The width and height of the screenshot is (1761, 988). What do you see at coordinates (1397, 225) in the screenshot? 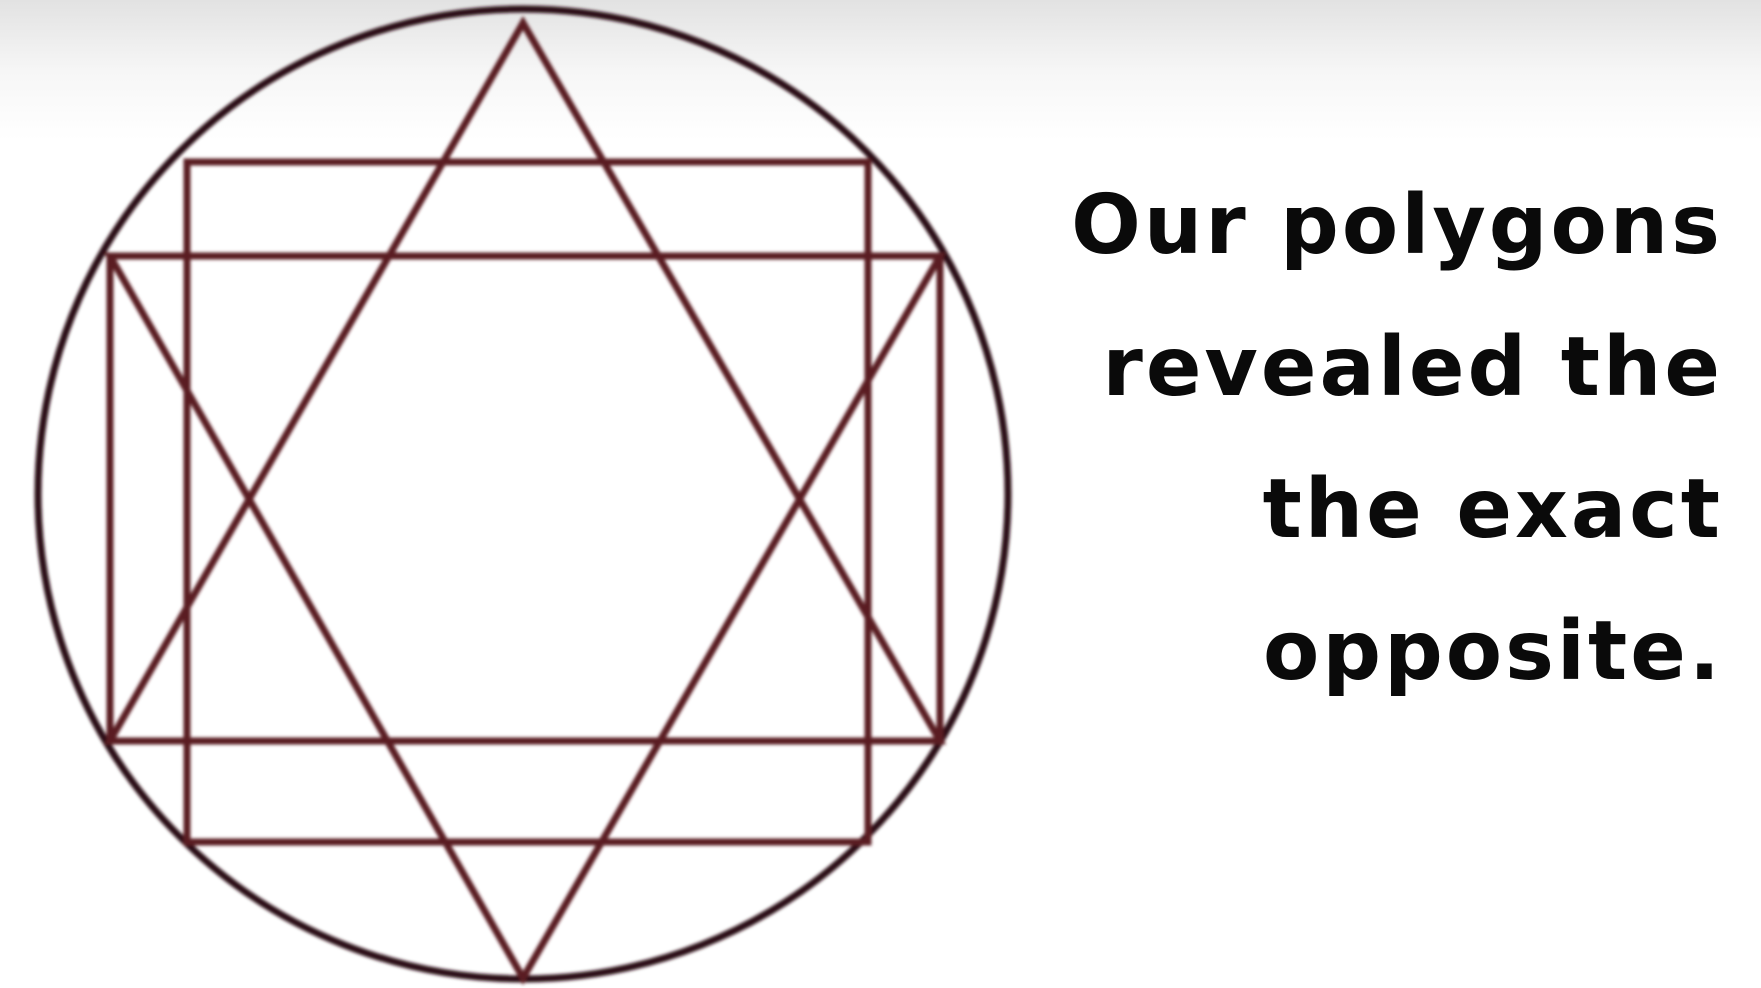
I see `caption-line-1: Our polygons` at bounding box center [1397, 225].